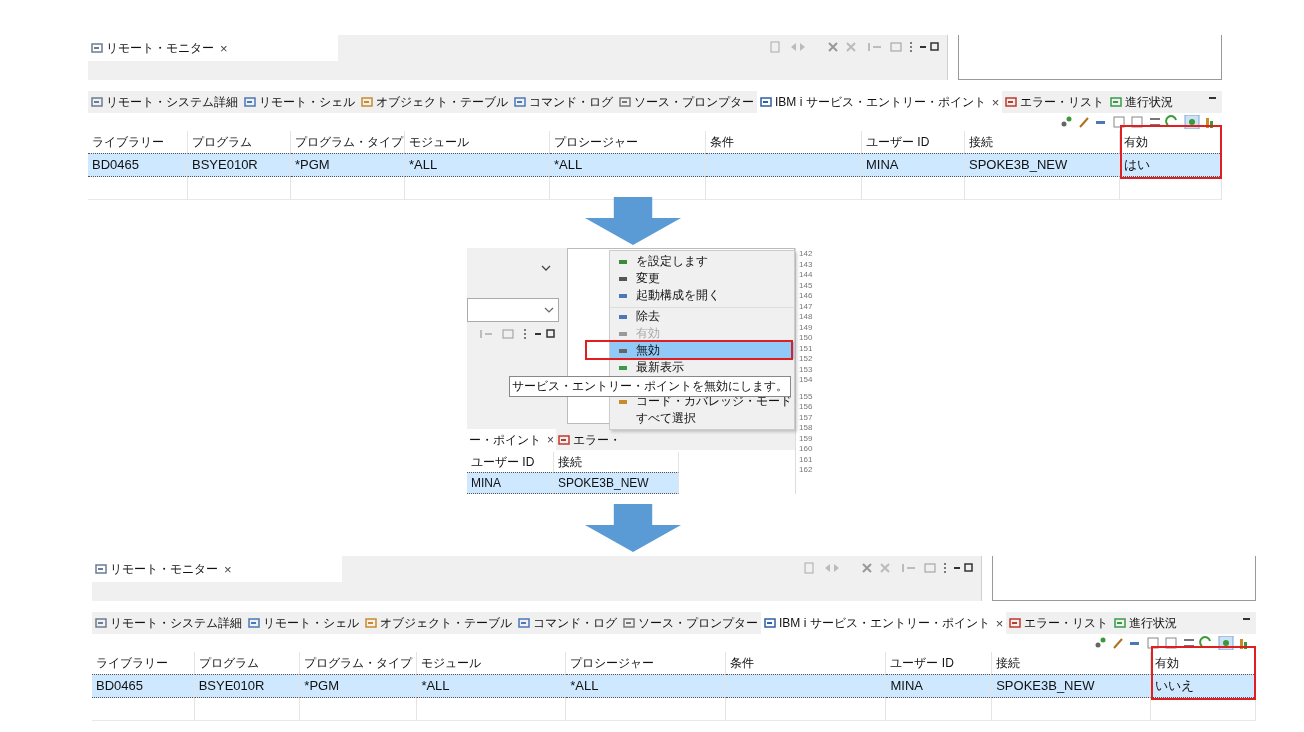 Image resolution: width=1304 pixels, height=732 pixels. Describe the element at coordinates (806, 317) in the screenshot. I see `line-number: 148` at that location.